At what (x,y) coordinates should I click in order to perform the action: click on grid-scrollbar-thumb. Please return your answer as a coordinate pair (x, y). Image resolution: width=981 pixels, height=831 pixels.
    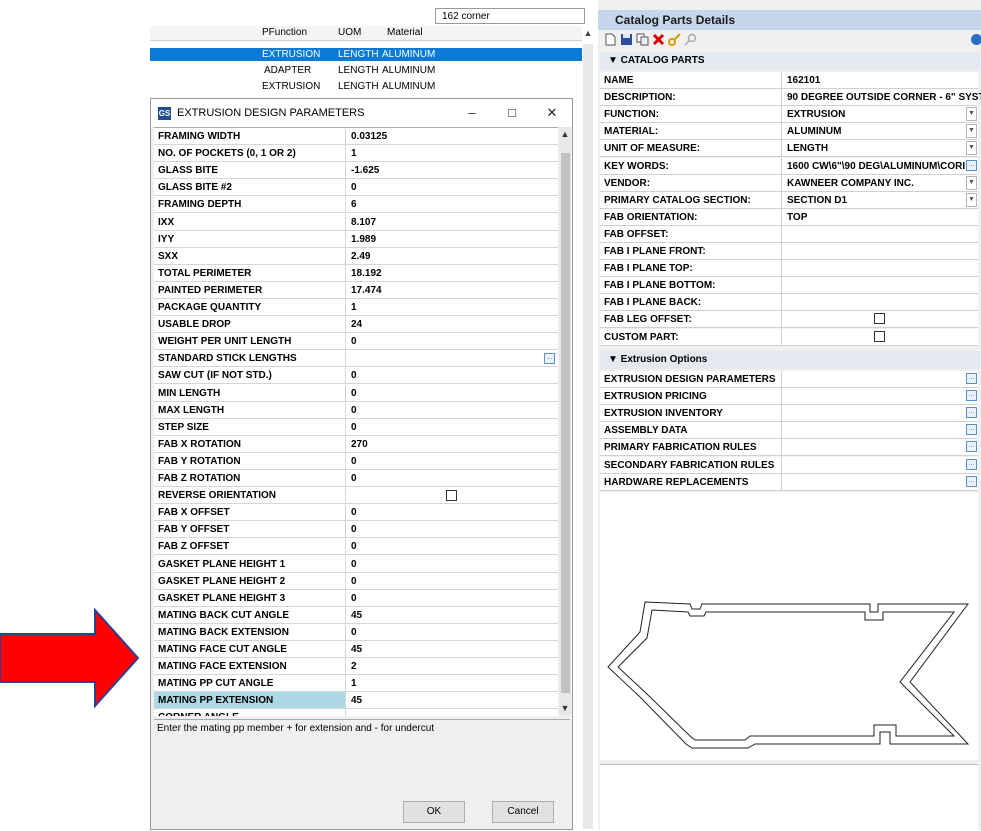
    Looking at the image, I should click on (565, 423).